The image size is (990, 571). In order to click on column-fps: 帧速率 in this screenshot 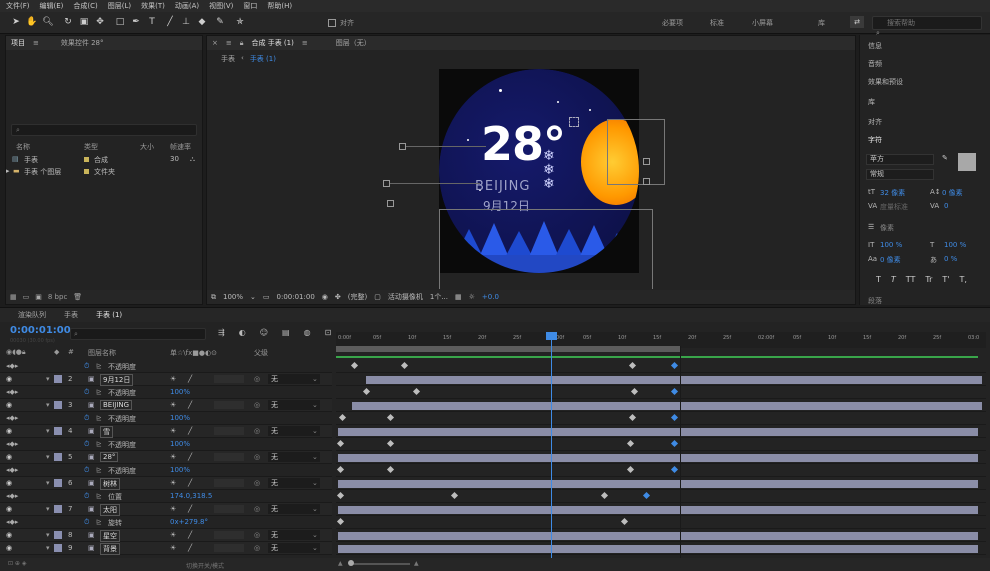, I will do `click(180, 147)`.